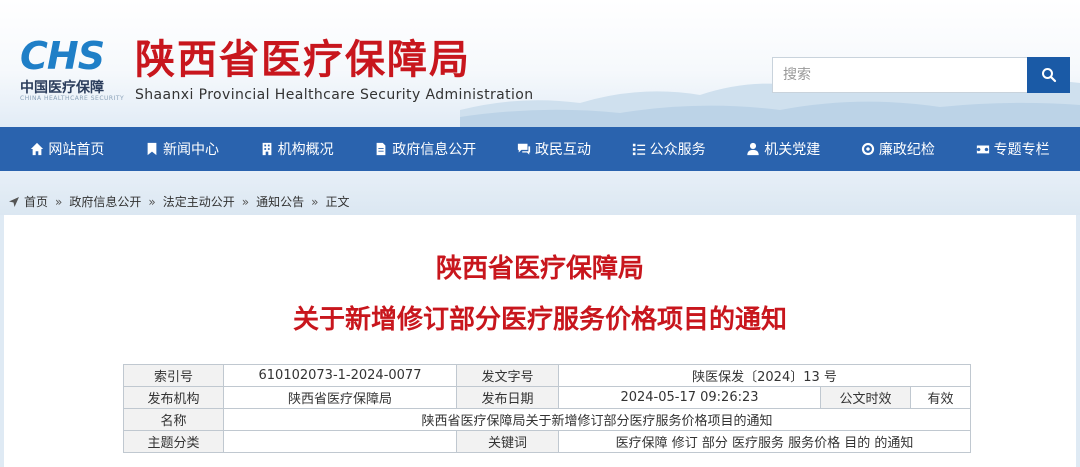  Describe the element at coordinates (62, 88) in the screenshot. I see `logo-cn-text: 中国医疗保障` at that location.